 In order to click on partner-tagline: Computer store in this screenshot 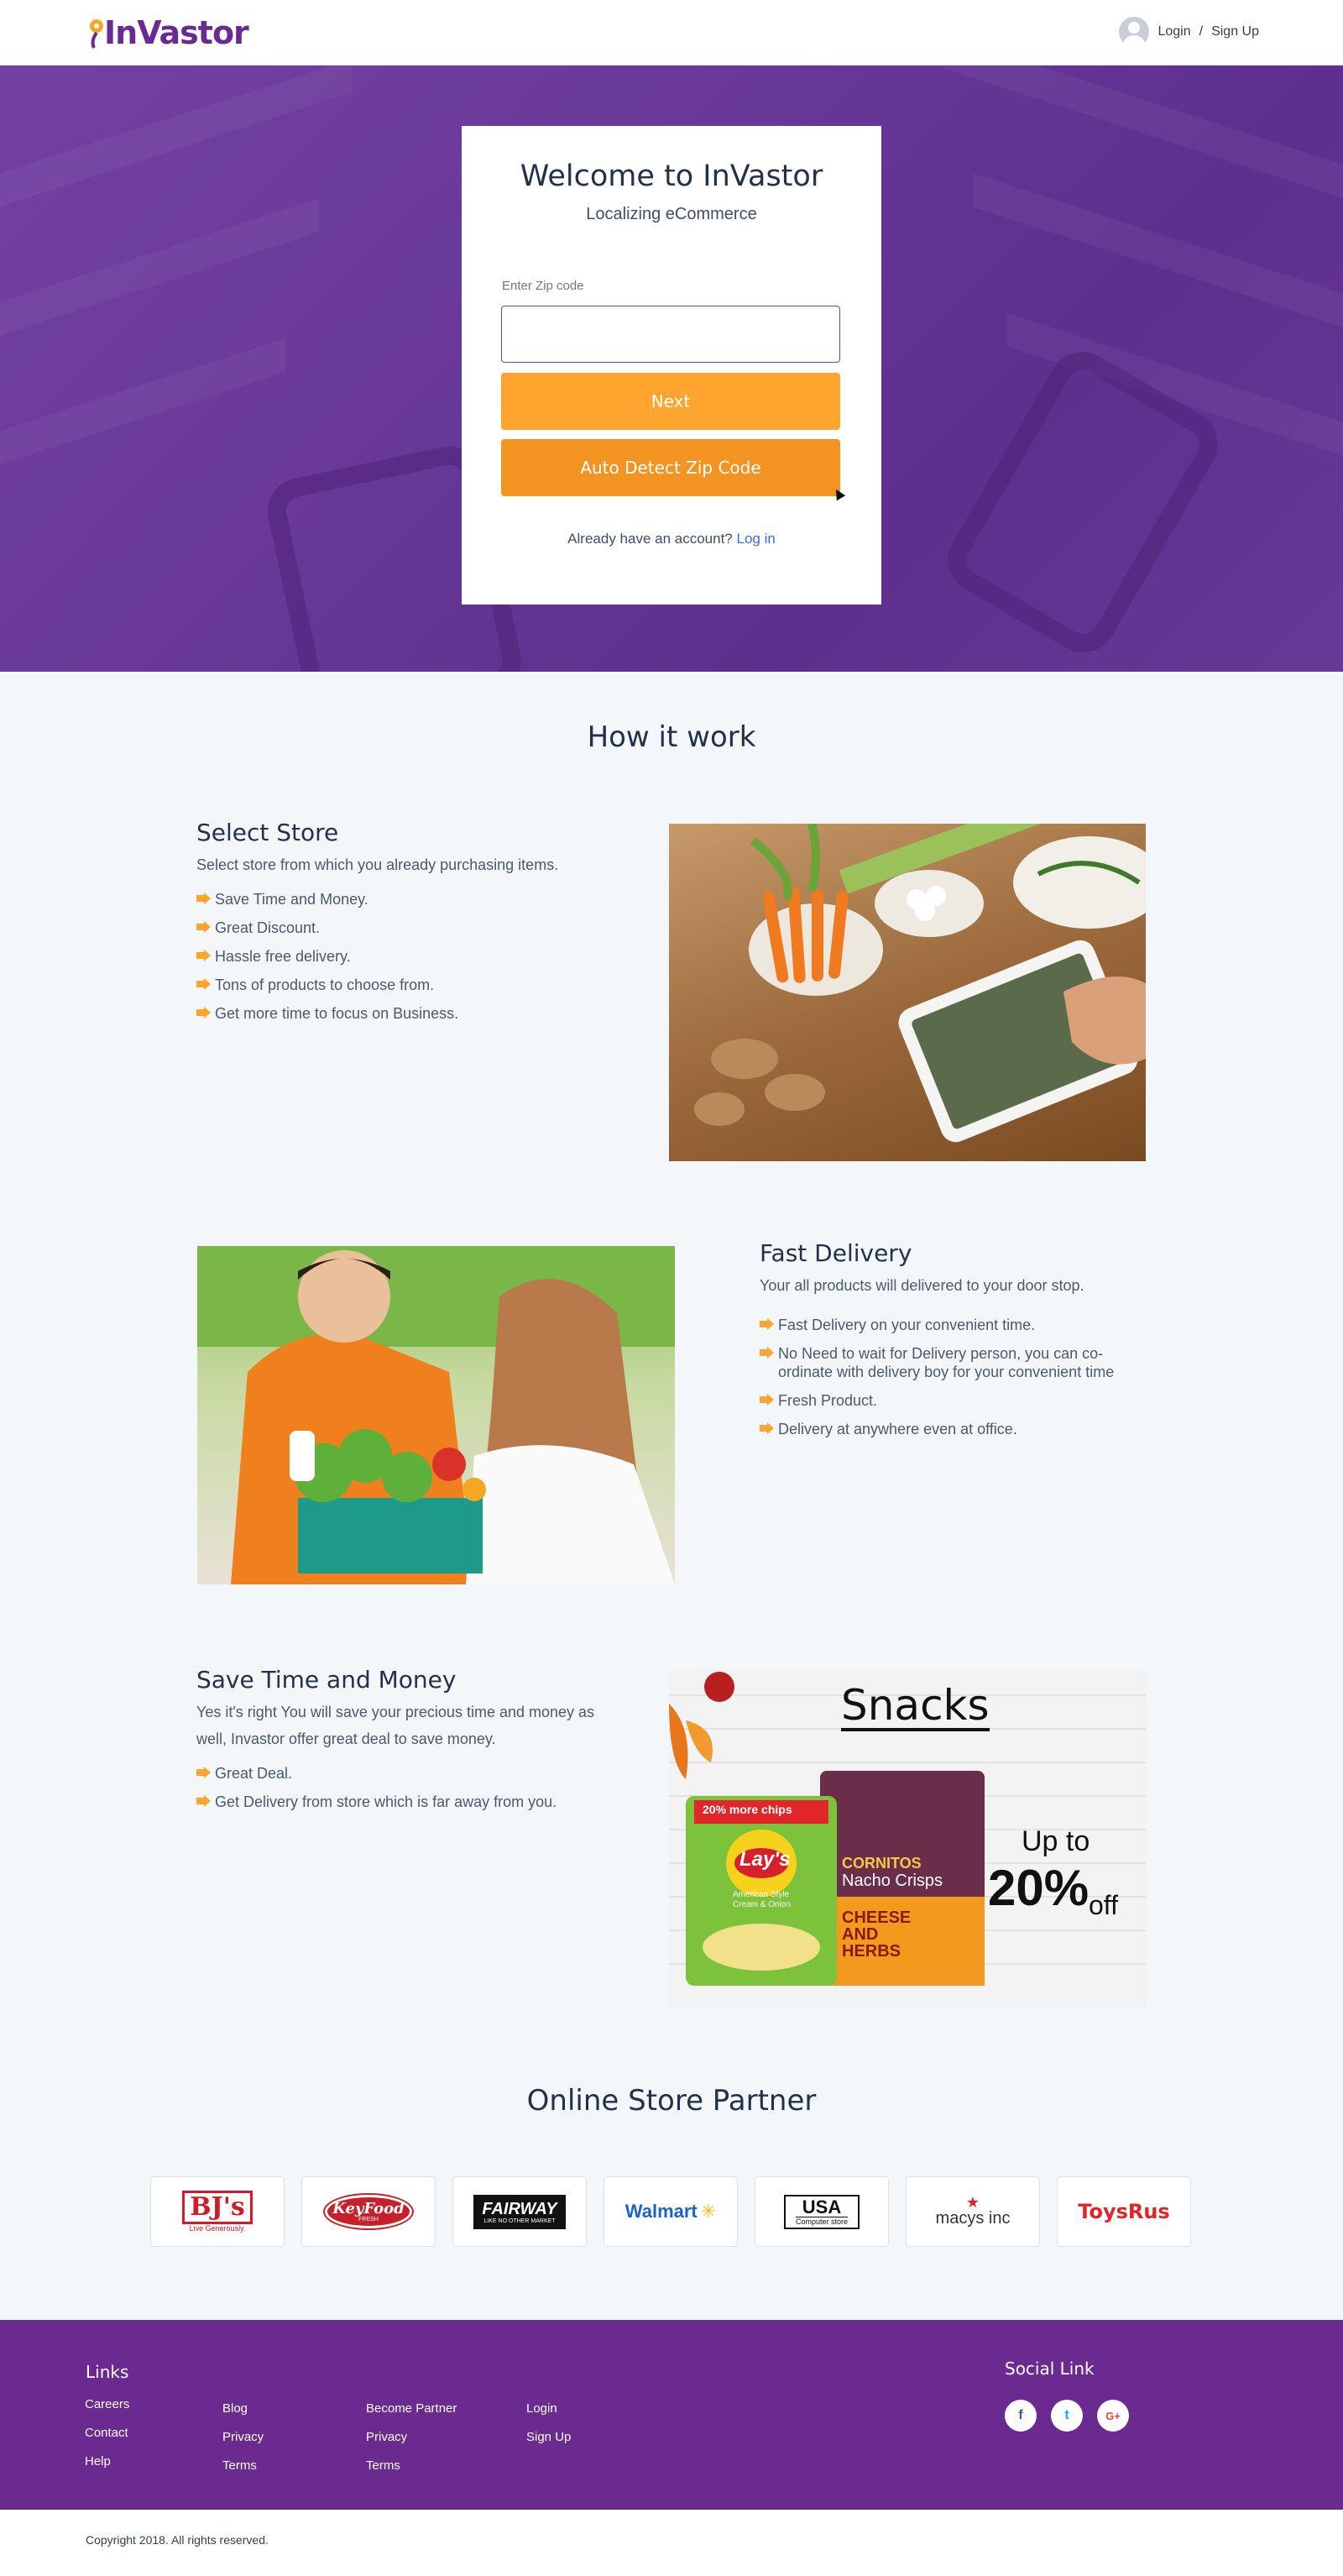, I will do `click(822, 2221)`.